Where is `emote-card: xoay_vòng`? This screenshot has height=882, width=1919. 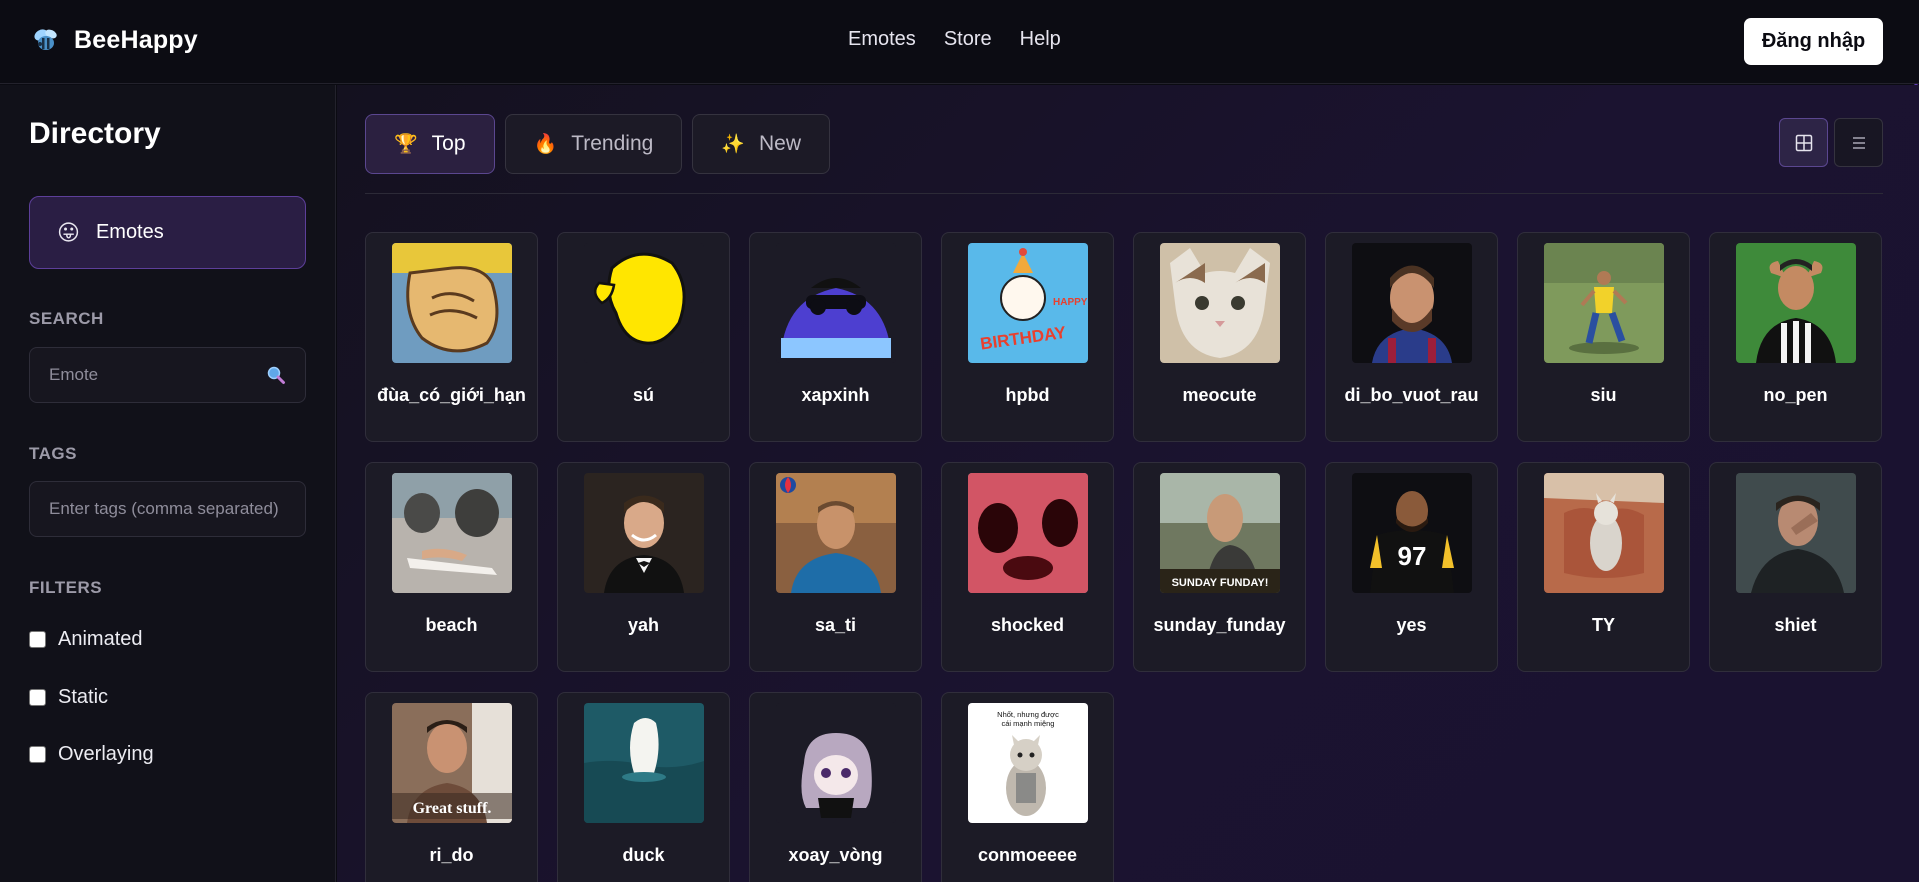
emote-card: xoay_vòng is located at coordinates (835, 787).